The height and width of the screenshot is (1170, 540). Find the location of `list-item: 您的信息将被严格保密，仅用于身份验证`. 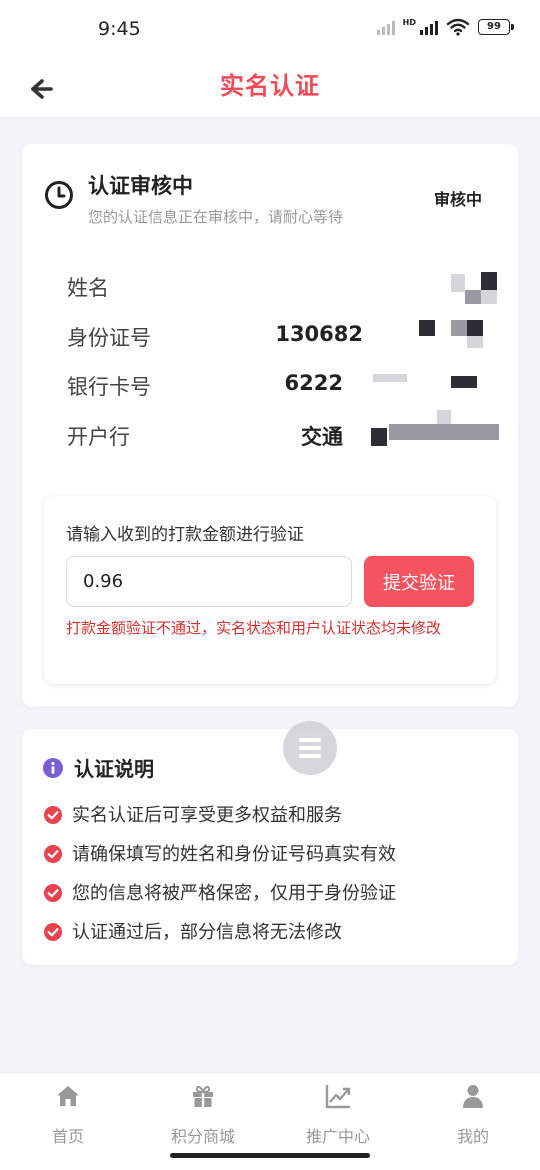

list-item: 您的信息将被严格保密，仅用于身份验证 is located at coordinates (272, 896).